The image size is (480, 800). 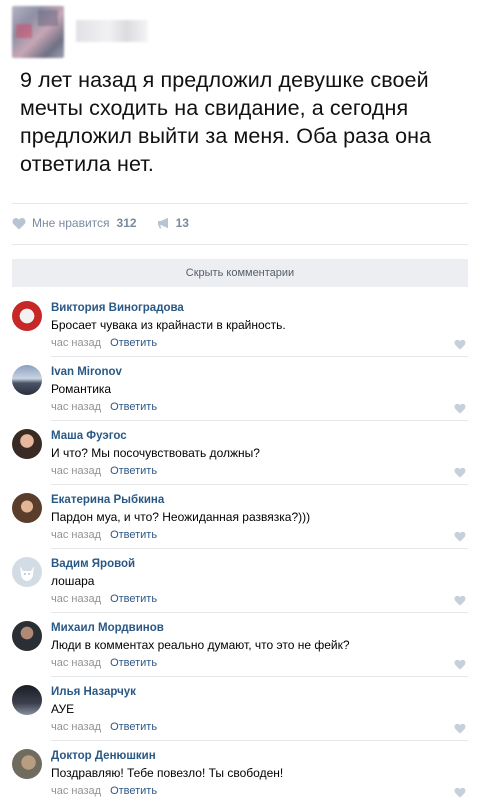 I want to click on blurred-post-author, so click(x=82, y=32).